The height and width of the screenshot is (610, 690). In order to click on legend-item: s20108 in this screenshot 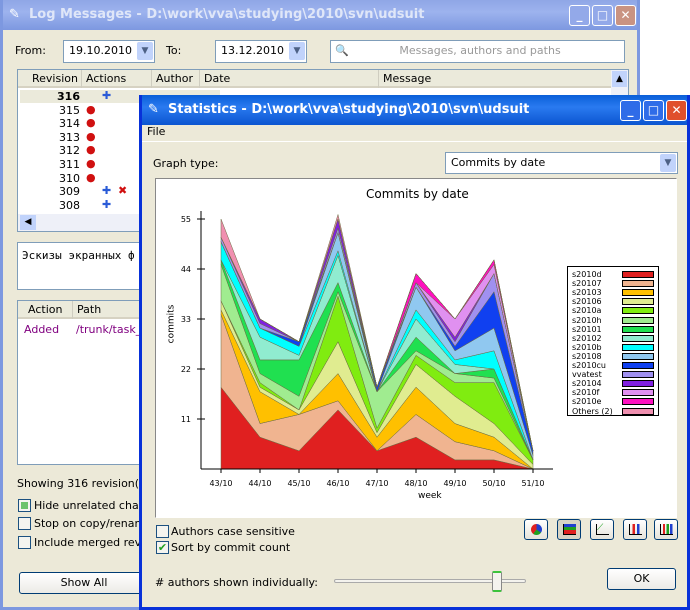, I will do `click(614, 356)`.